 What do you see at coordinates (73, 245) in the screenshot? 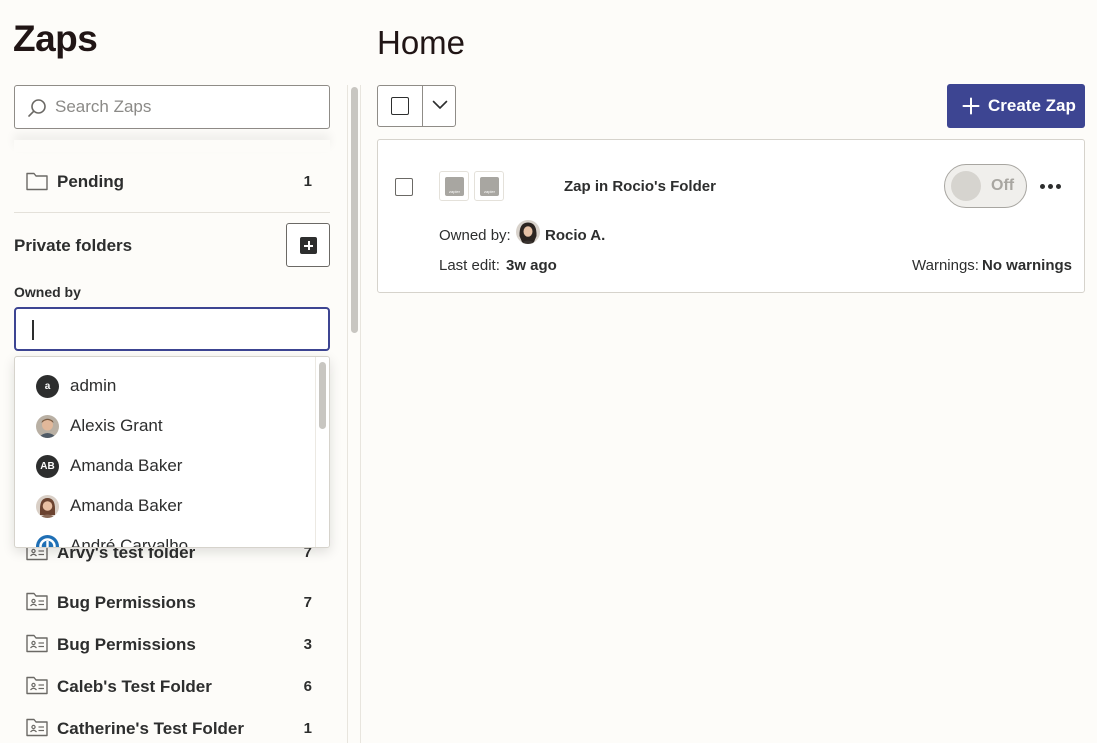
I see `private-folders-heading: Private folders` at bounding box center [73, 245].